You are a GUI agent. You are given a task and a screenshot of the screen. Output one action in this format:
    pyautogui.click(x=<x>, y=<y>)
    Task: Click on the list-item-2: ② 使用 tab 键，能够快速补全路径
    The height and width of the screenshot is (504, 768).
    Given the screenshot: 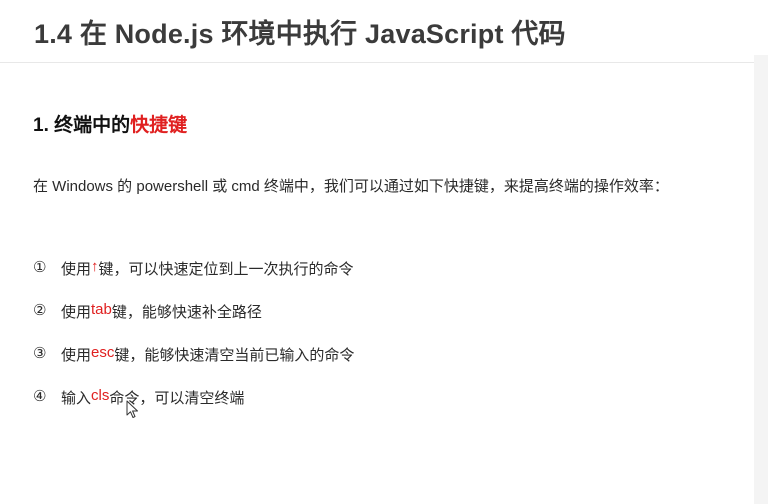 What is the action you would take?
    pyautogui.click(x=193, y=322)
    